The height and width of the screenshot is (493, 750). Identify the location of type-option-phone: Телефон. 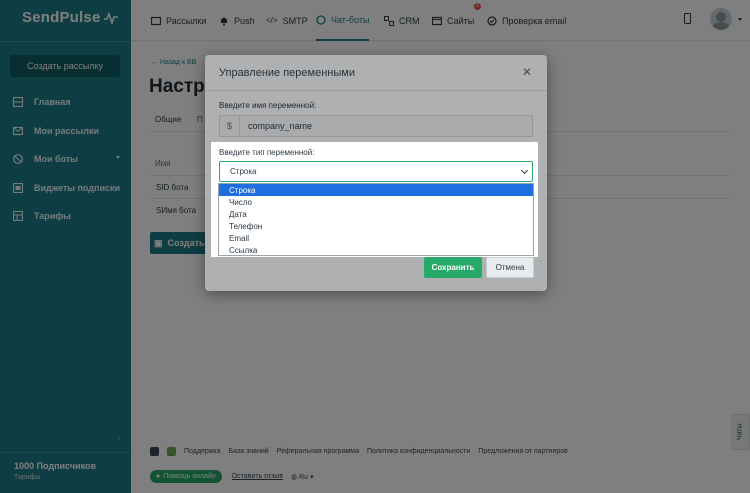
(376, 226).